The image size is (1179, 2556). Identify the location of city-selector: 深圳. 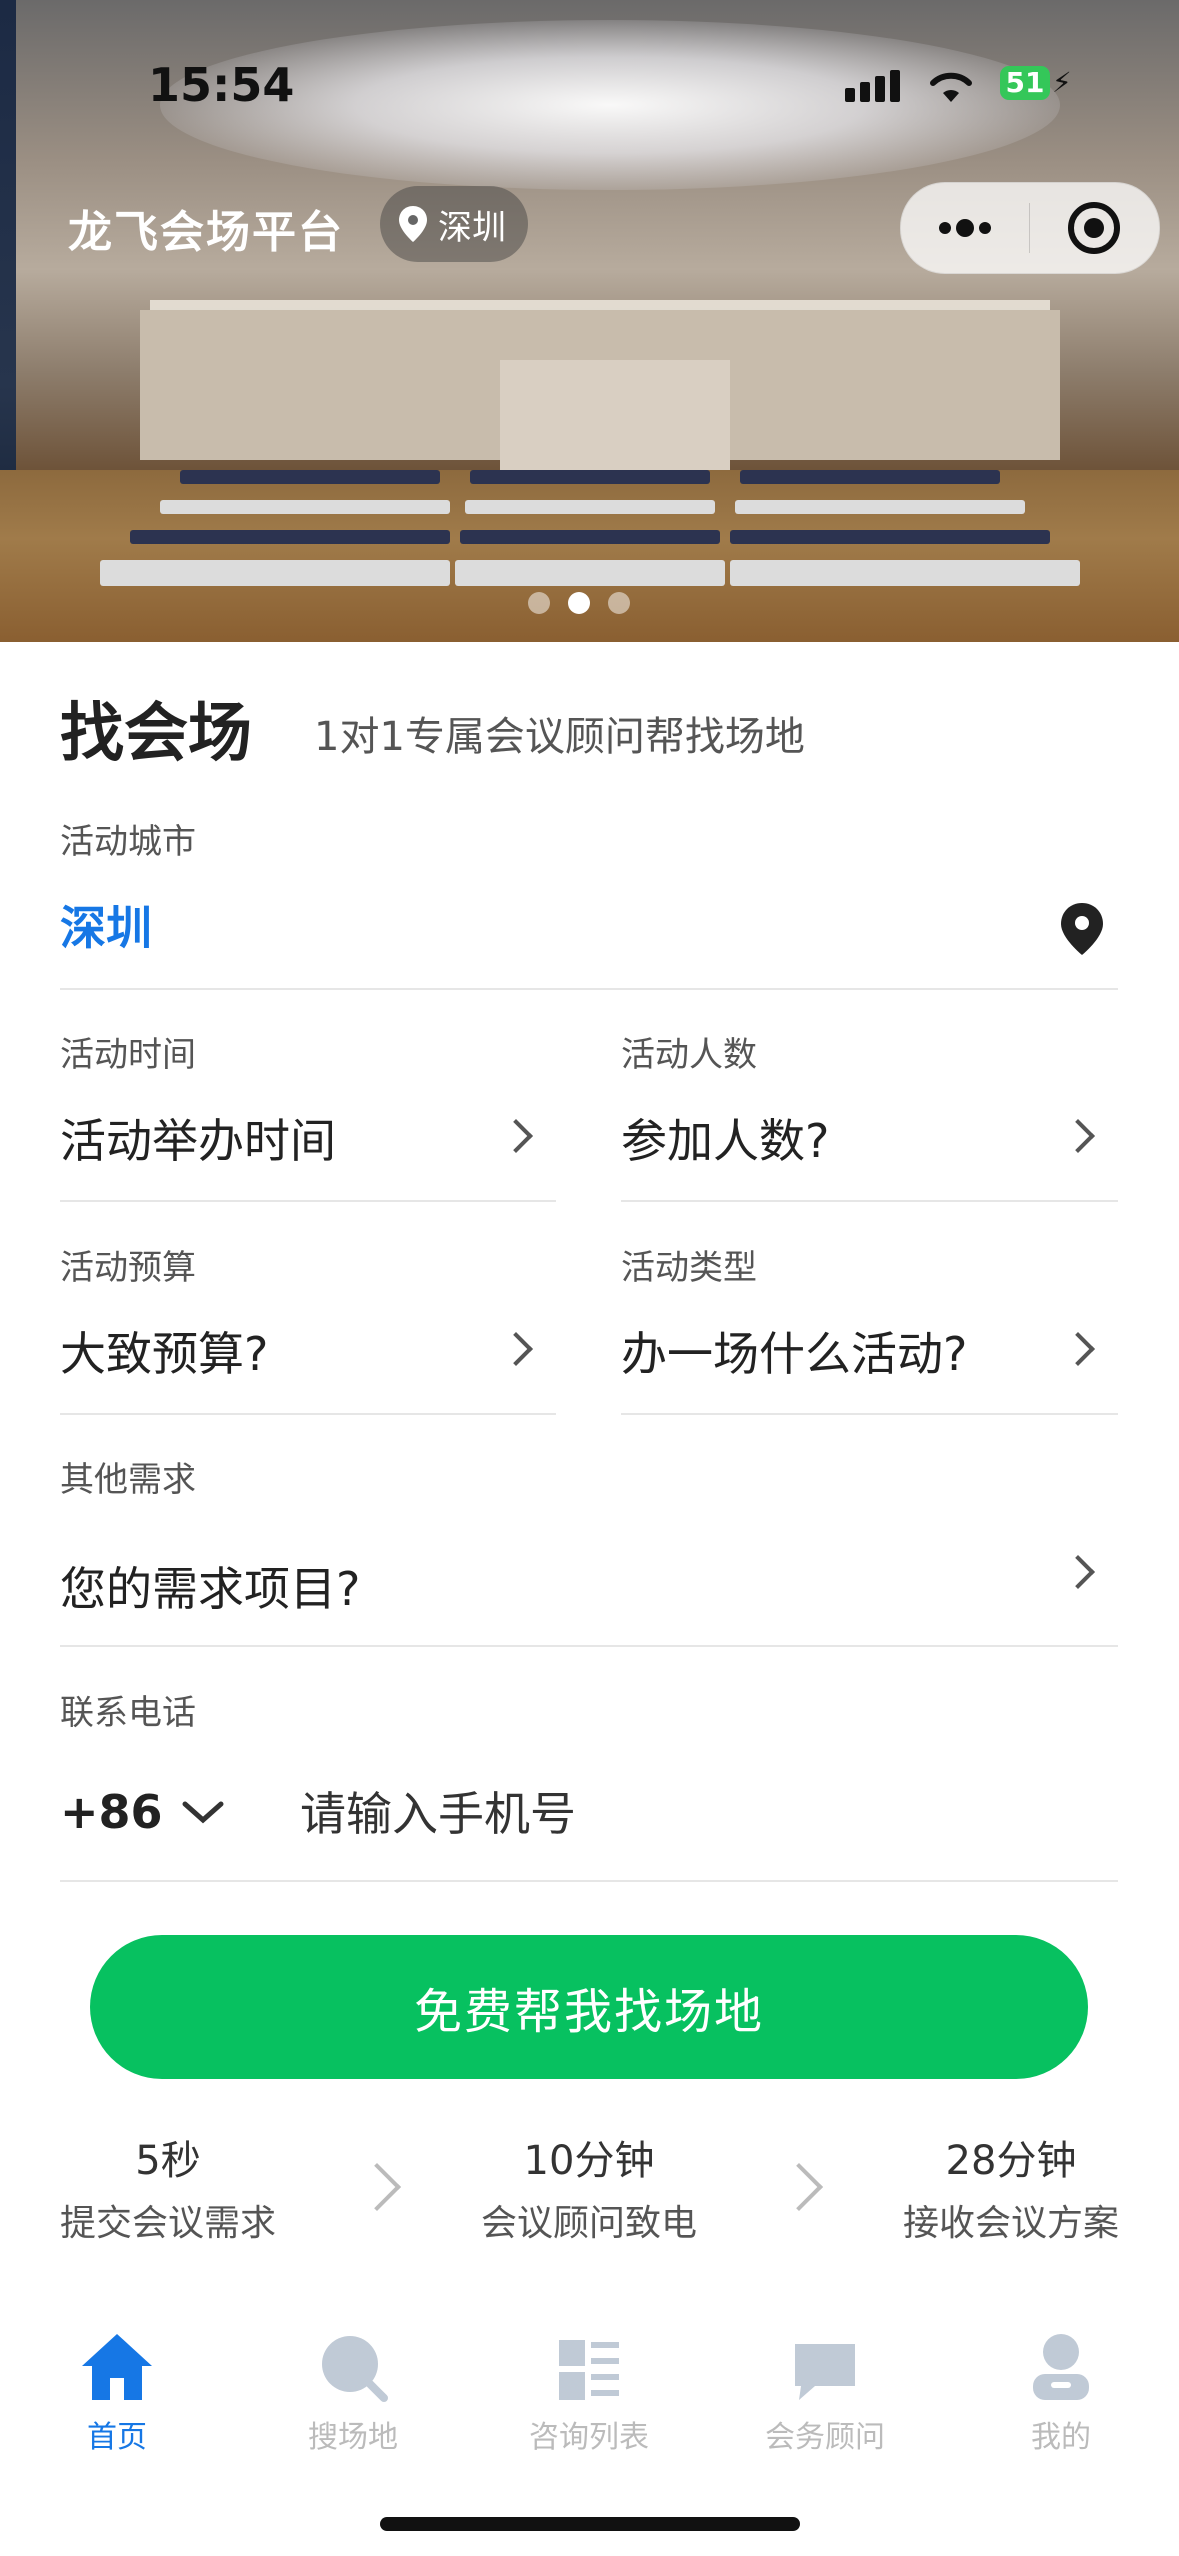
(454, 224).